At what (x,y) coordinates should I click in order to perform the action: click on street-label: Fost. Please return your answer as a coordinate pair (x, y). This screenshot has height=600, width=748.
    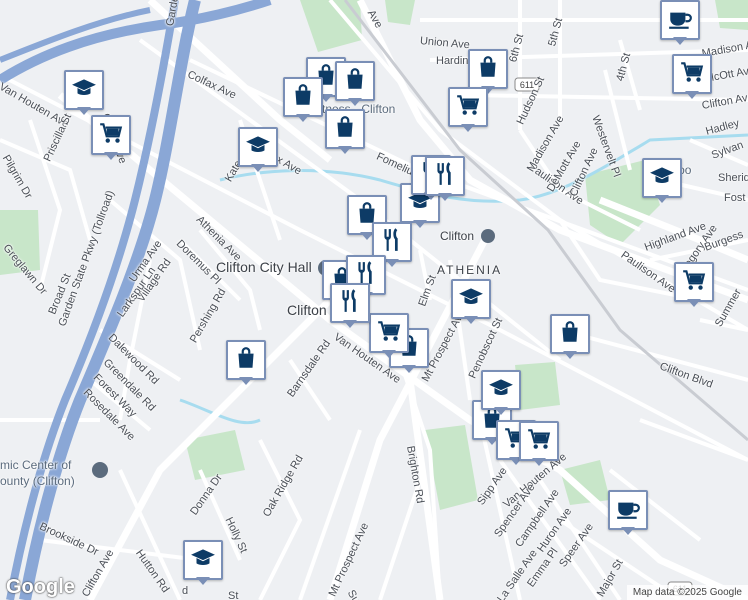
    Looking at the image, I should click on (735, 198).